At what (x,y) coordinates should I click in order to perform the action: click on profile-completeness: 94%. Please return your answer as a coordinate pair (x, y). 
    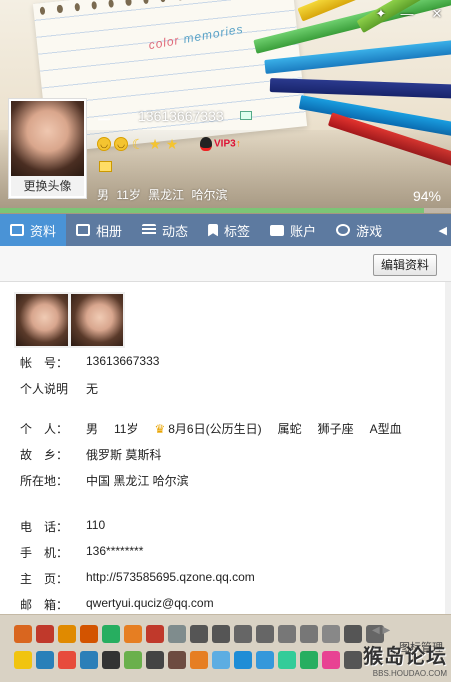
    Looking at the image, I should click on (426, 196).